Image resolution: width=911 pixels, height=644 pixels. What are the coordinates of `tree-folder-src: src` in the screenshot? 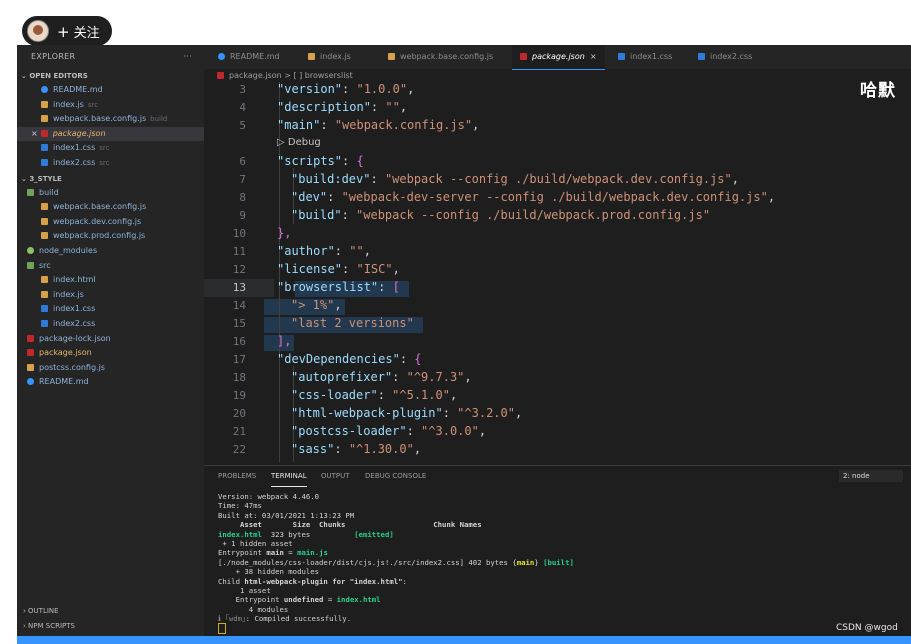 It's located at (110, 266).